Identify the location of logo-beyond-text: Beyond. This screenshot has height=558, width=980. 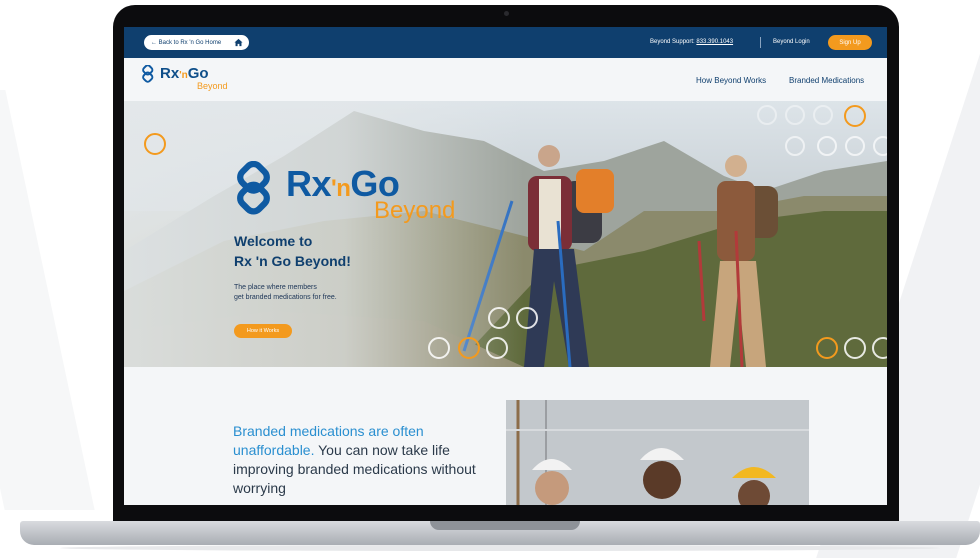
(212, 86).